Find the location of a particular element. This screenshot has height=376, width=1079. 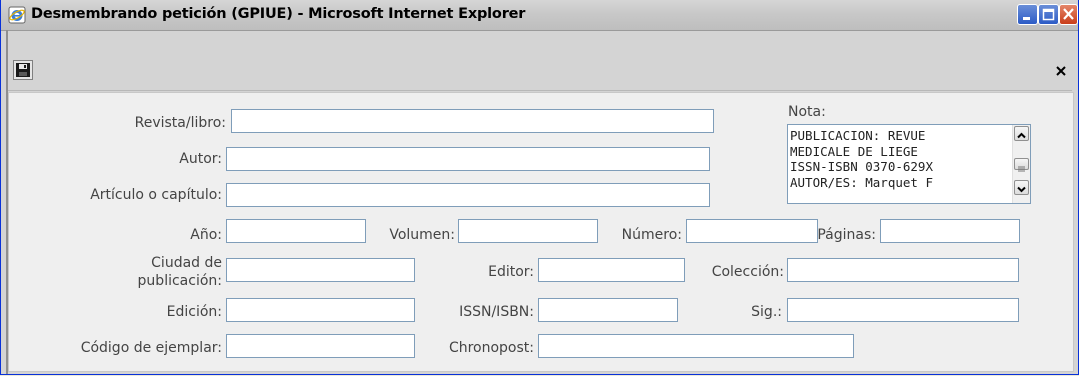

volumen-input is located at coordinates (528, 231).